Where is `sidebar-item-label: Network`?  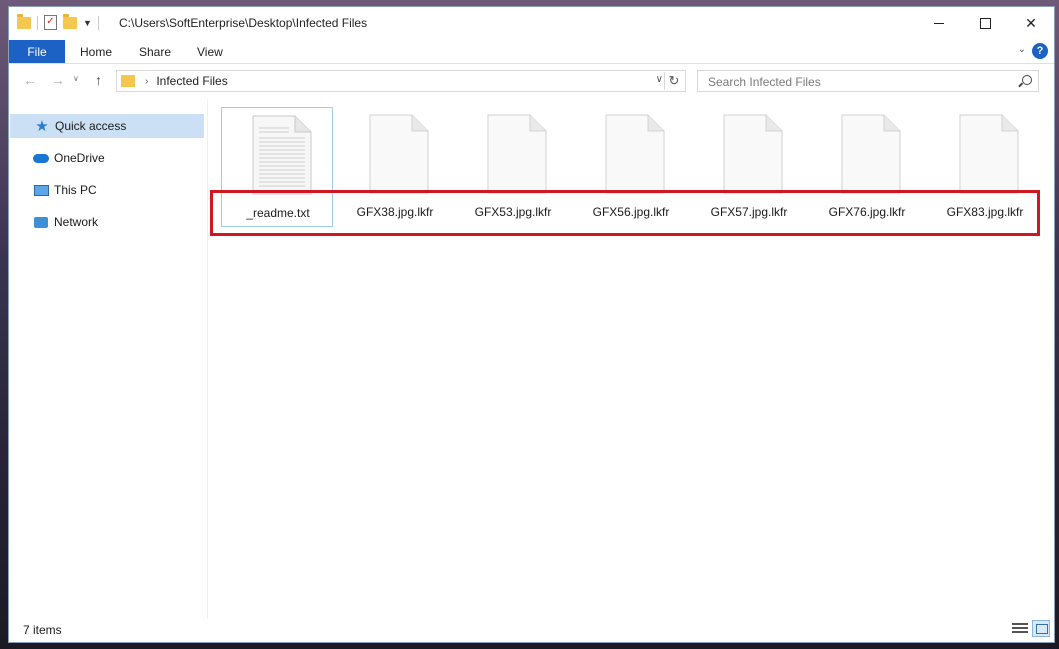 sidebar-item-label: Network is located at coordinates (76, 222).